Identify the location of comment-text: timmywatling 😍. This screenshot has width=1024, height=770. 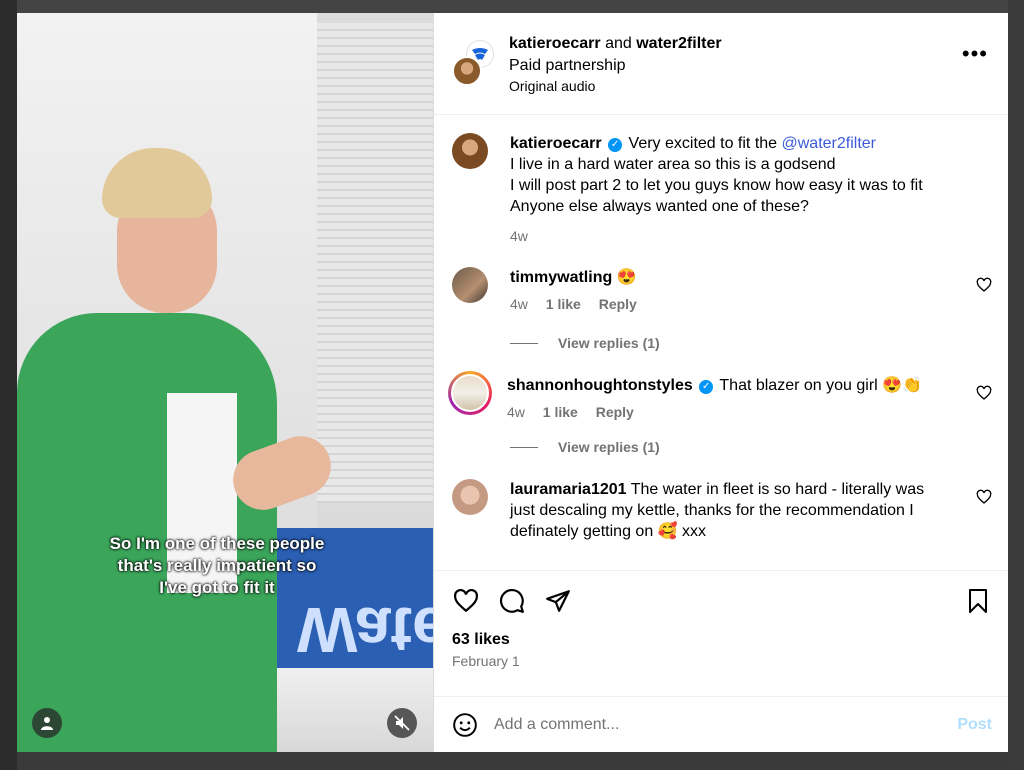
(731, 277).